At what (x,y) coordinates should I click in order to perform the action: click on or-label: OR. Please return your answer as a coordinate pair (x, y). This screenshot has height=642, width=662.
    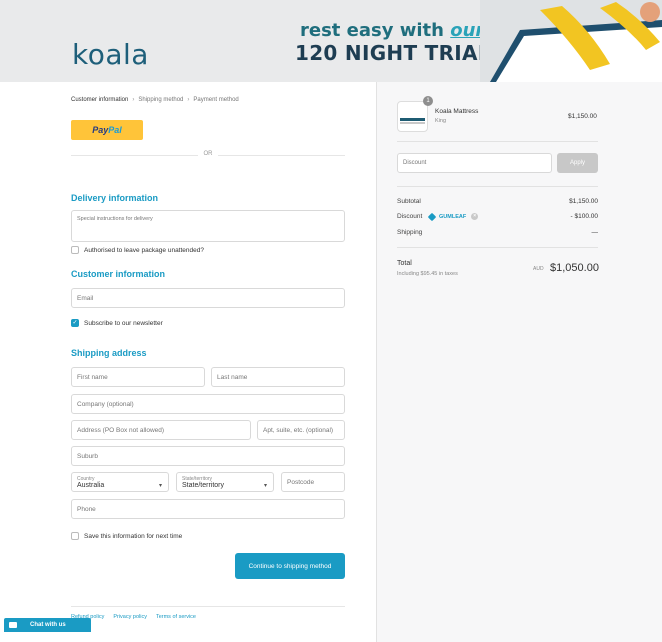
    Looking at the image, I should click on (208, 154).